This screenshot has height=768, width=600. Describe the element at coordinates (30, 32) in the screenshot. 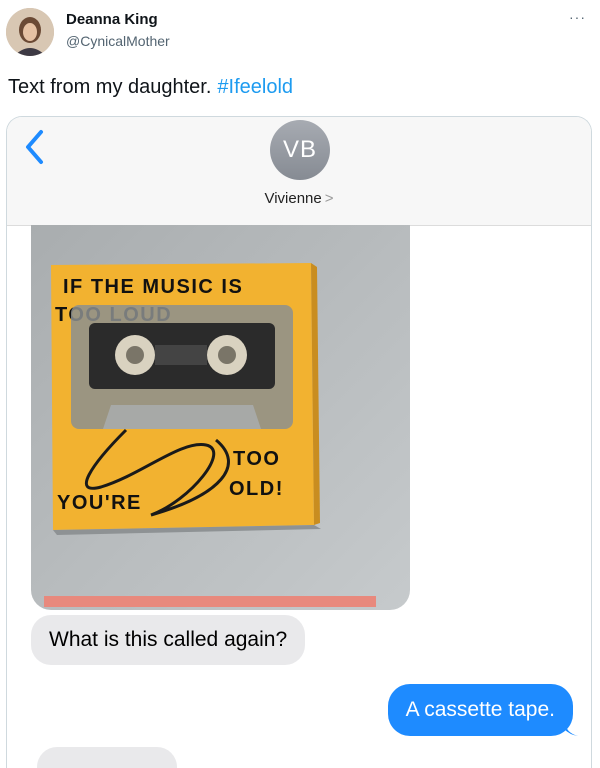

I see `author-avatar` at that location.